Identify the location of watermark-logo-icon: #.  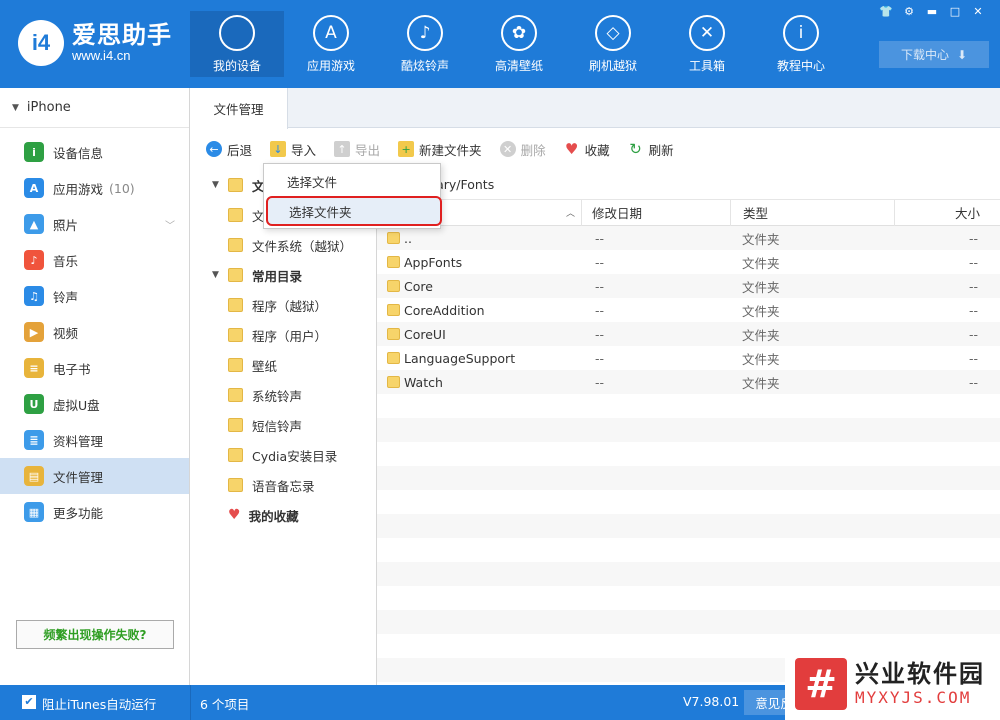
(821, 683).